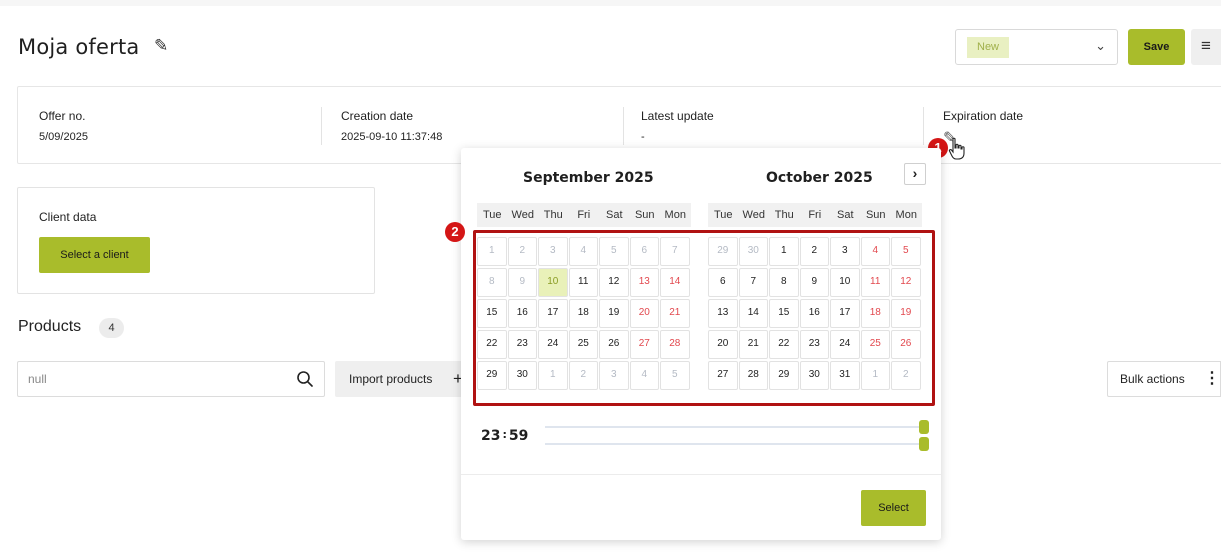 This screenshot has height=560, width=1221. Describe the element at coordinates (924, 427) in the screenshot. I see `hour-slider-handle` at that location.